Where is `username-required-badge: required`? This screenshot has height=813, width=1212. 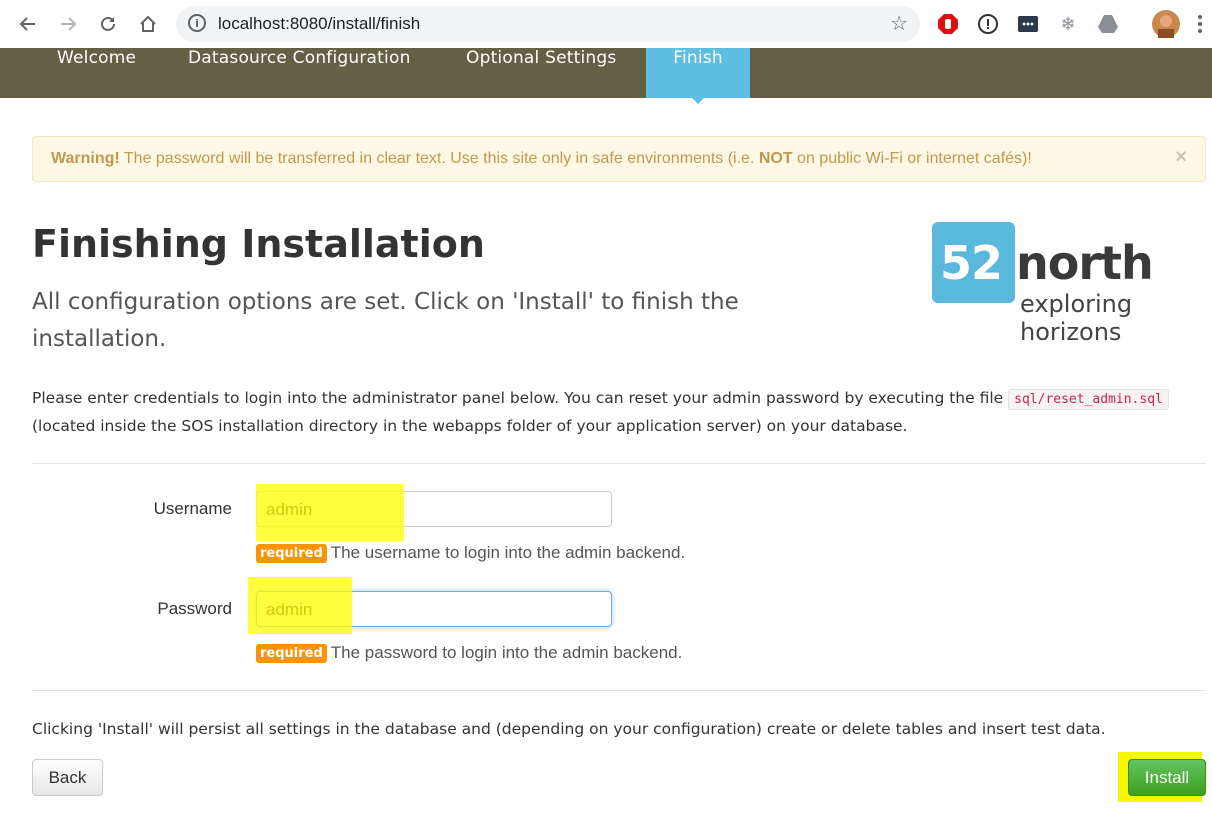
username-required-badge: required is located at coordinates (291, 553).